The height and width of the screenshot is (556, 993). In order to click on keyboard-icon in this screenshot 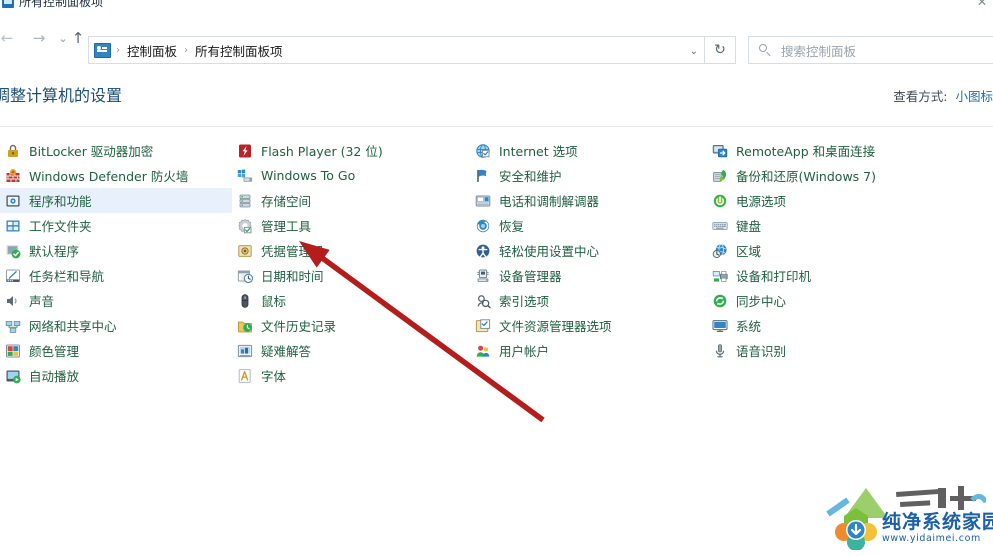, I will do `click(720, 226)`.